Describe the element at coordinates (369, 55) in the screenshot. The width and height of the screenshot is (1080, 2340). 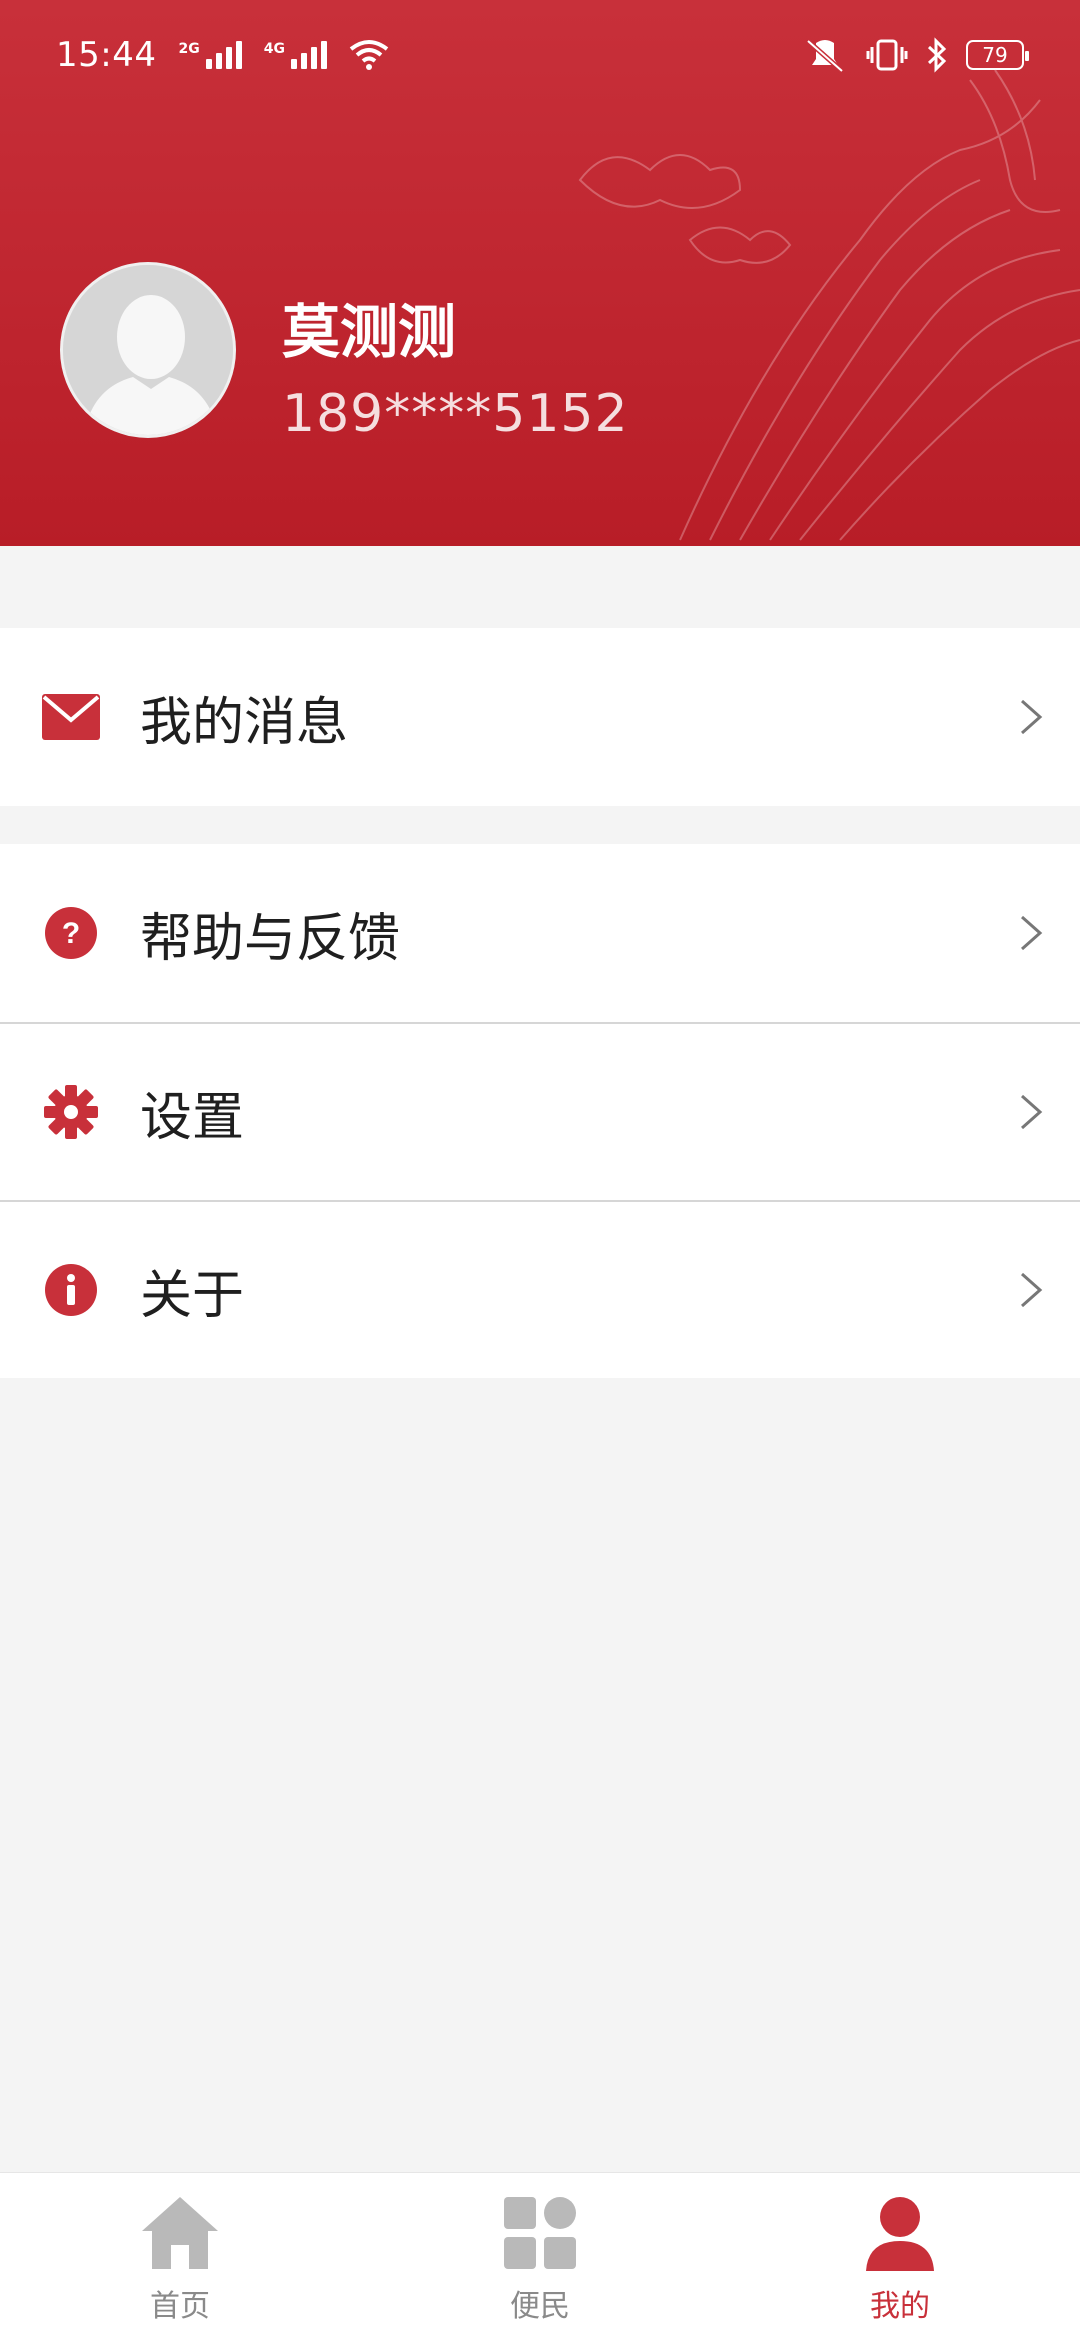
I see `wifi-icon` at that location.